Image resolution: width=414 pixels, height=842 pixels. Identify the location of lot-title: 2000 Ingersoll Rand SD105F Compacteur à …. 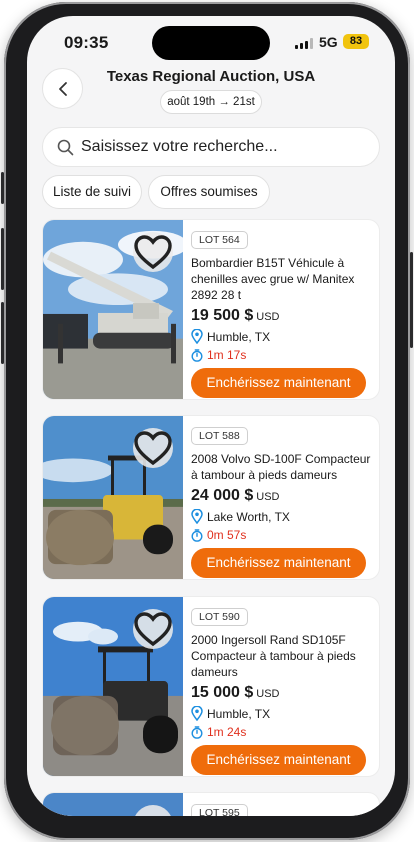
(282, 656).